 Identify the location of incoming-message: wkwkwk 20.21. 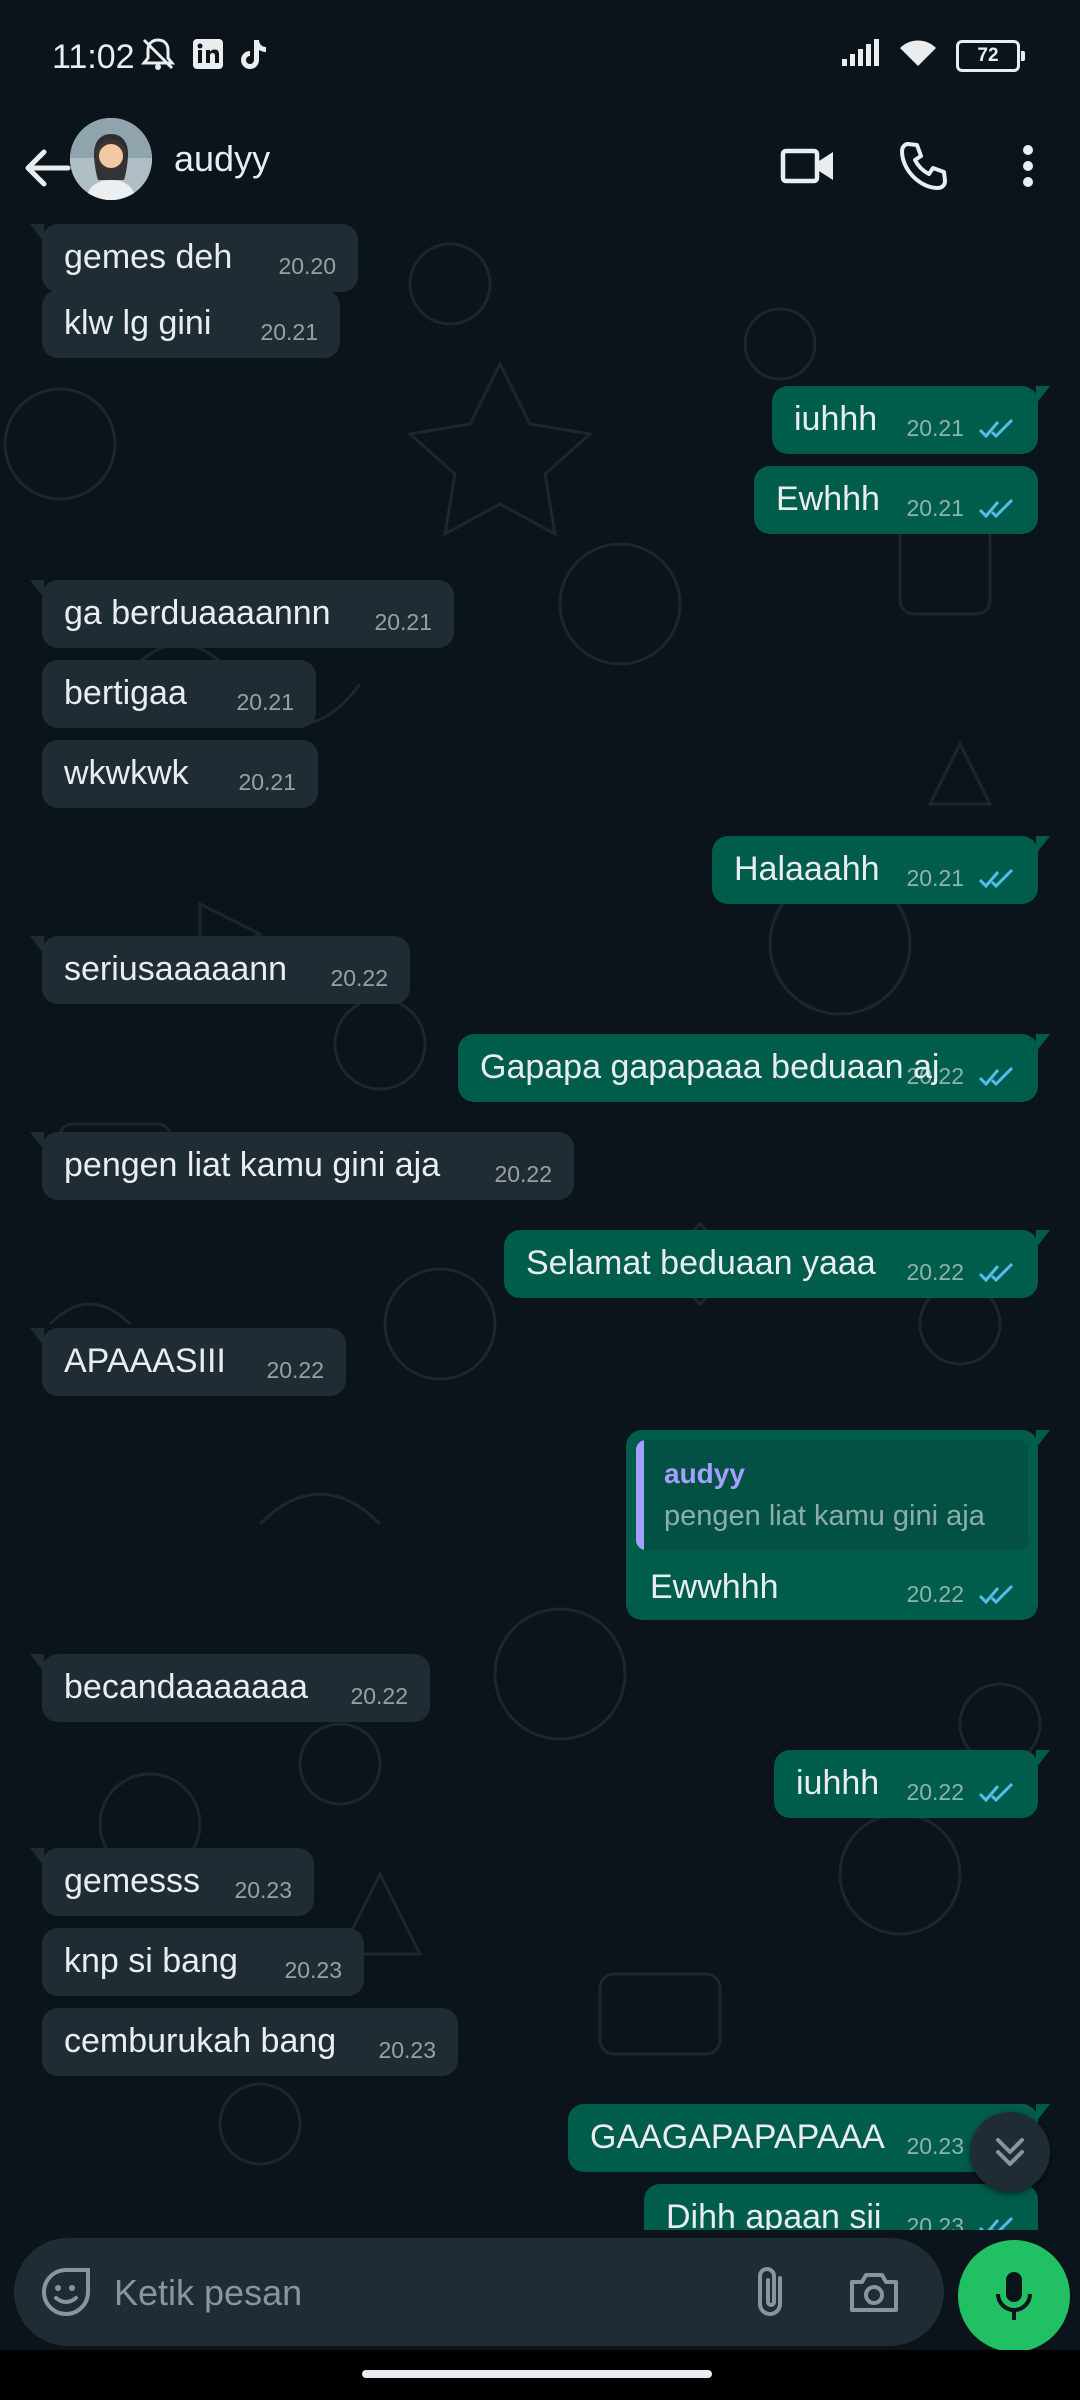
(180, 774).